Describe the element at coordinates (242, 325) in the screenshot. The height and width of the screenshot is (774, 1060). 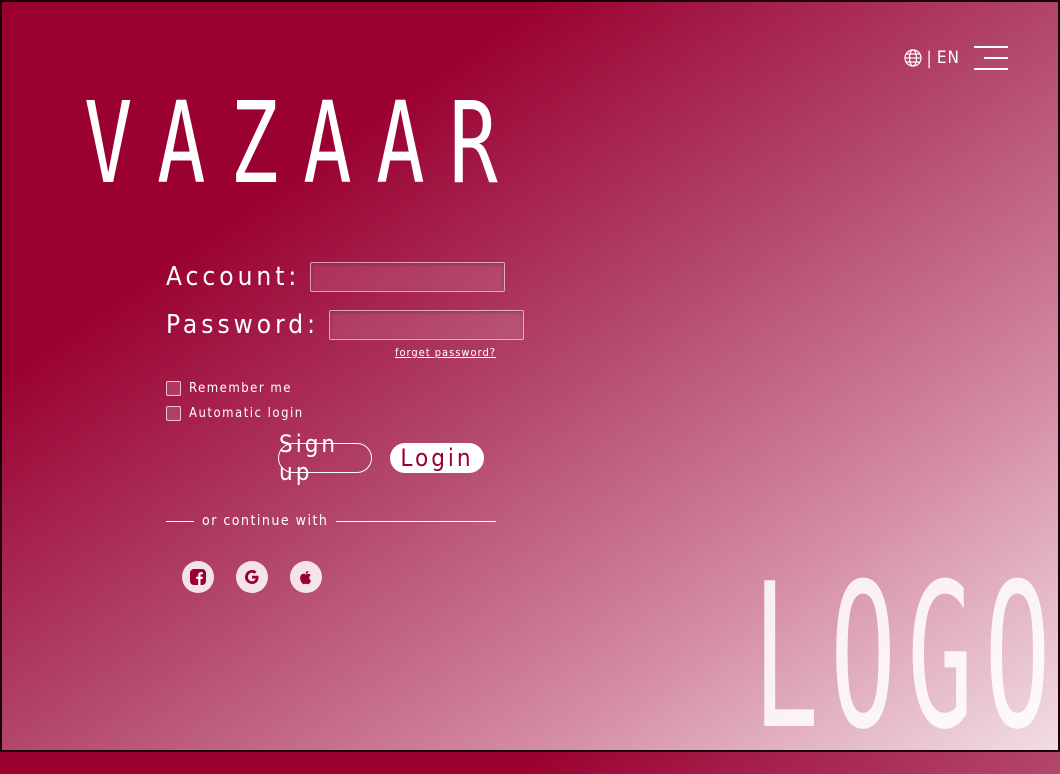
I see `password-label: Password:` at that location.